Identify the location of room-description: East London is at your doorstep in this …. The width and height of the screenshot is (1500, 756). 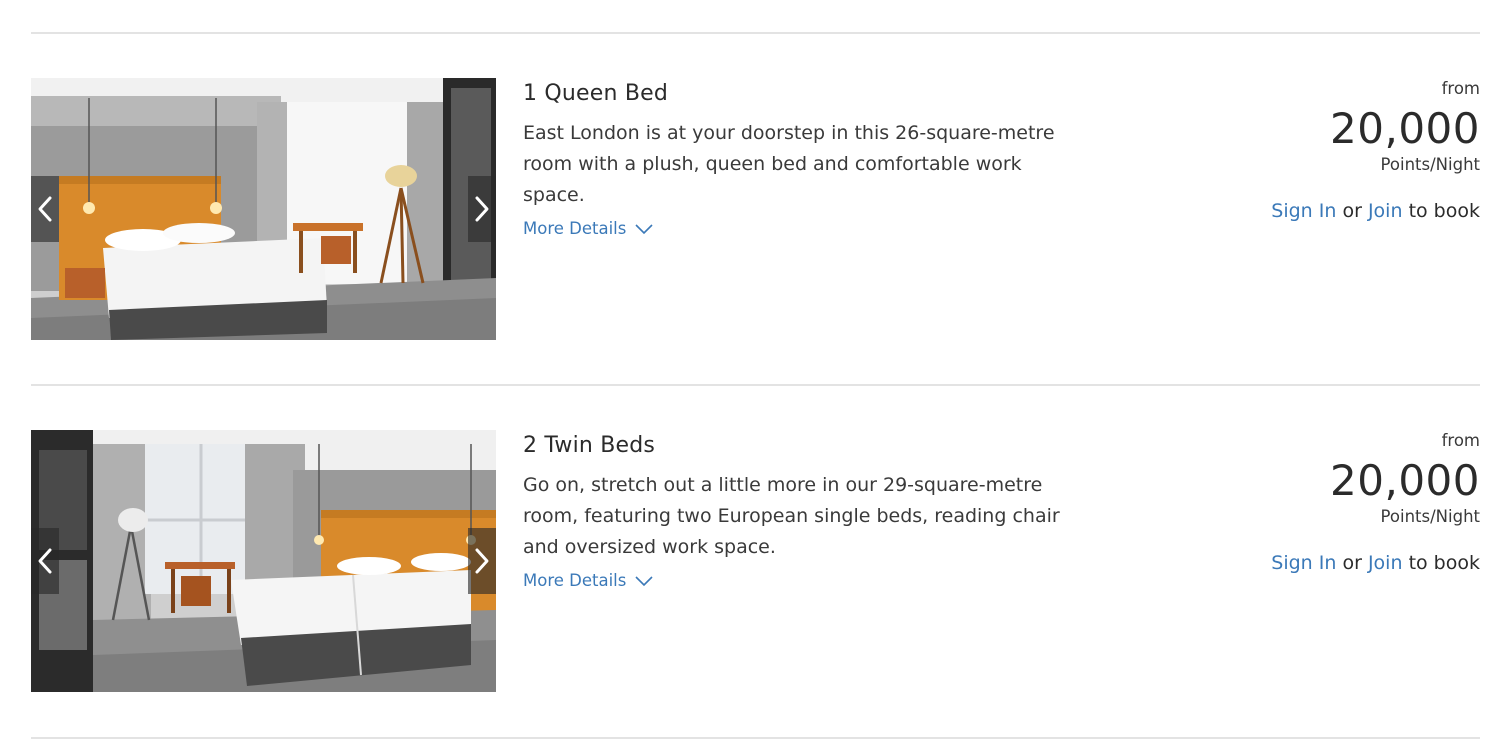
(789, 164).